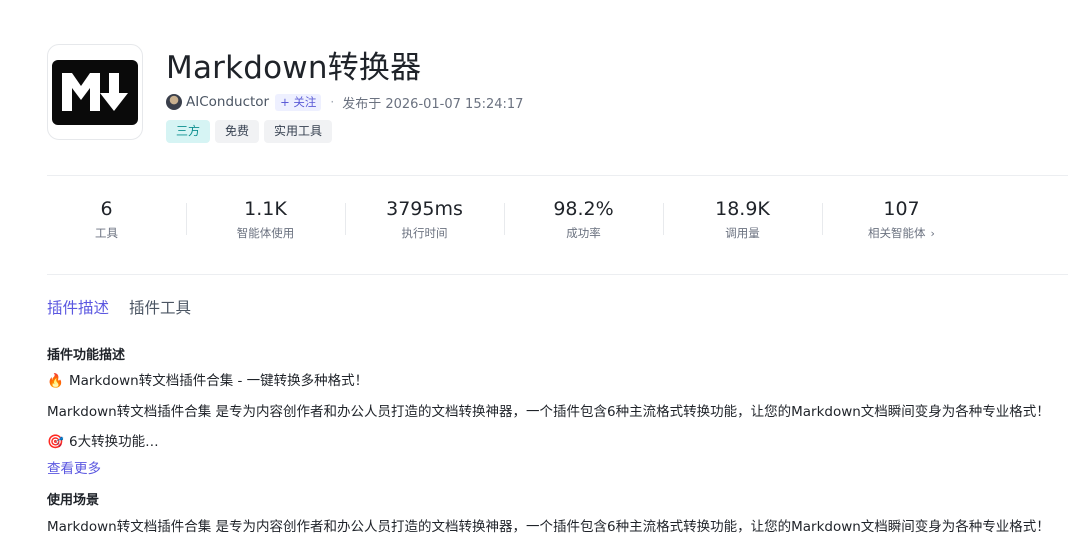 This screenshot has height=546, width=1080. Describe the element at coordinates (74, 467) in the screenshot. I see `see-more-link: 查看更多` at that location.